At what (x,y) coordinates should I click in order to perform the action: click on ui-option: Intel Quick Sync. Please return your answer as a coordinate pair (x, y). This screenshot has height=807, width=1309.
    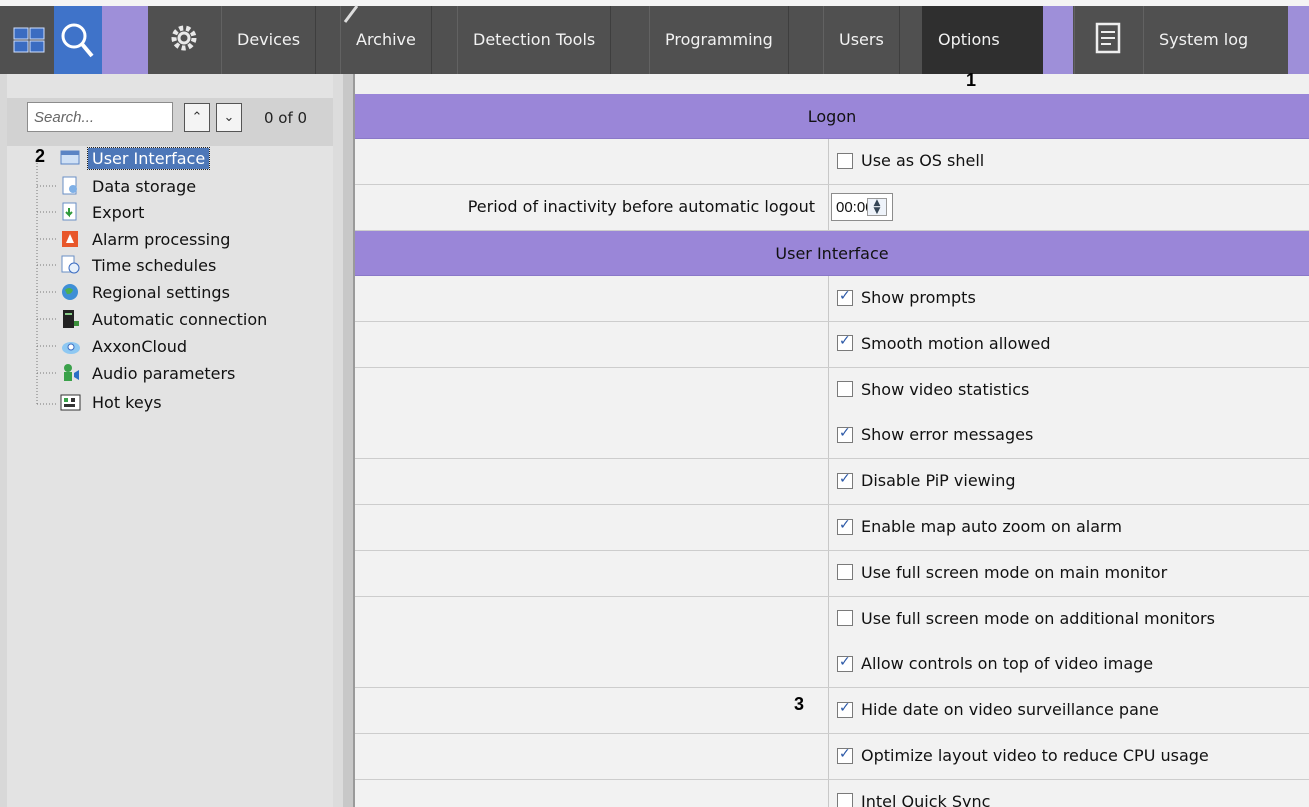
    Looking at the image, I should click on (913, 799).